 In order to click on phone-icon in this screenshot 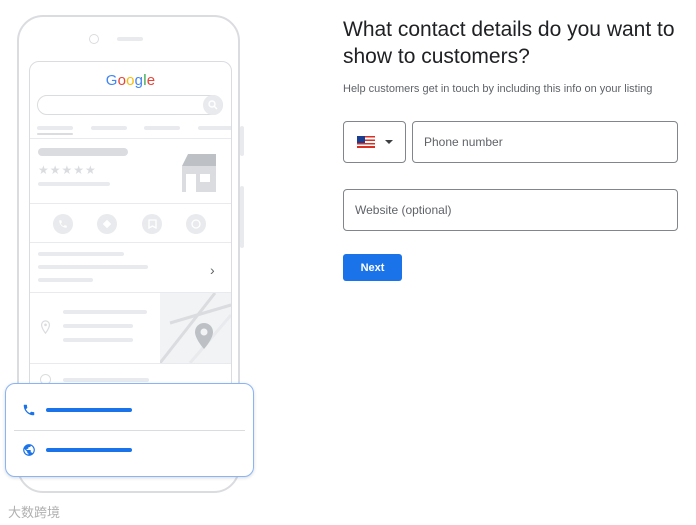, I will do `click(29, 410)`.